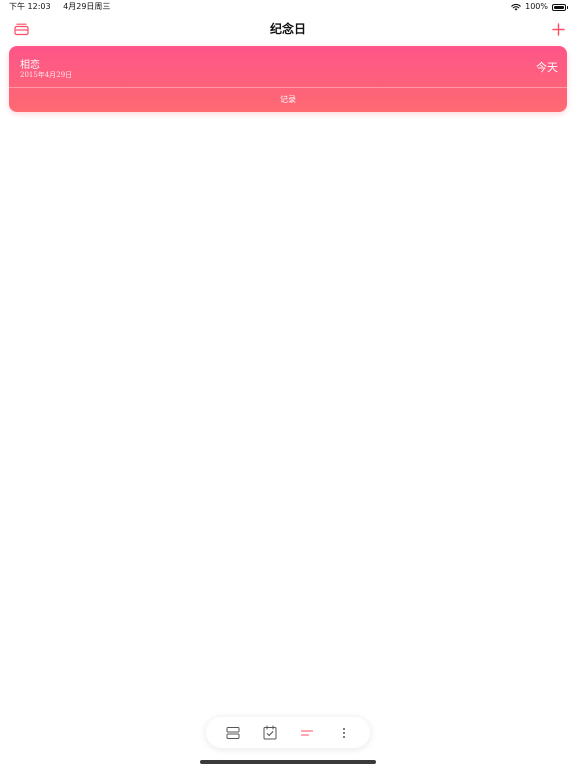  I want to click on battery-icon, so click(560, 7).